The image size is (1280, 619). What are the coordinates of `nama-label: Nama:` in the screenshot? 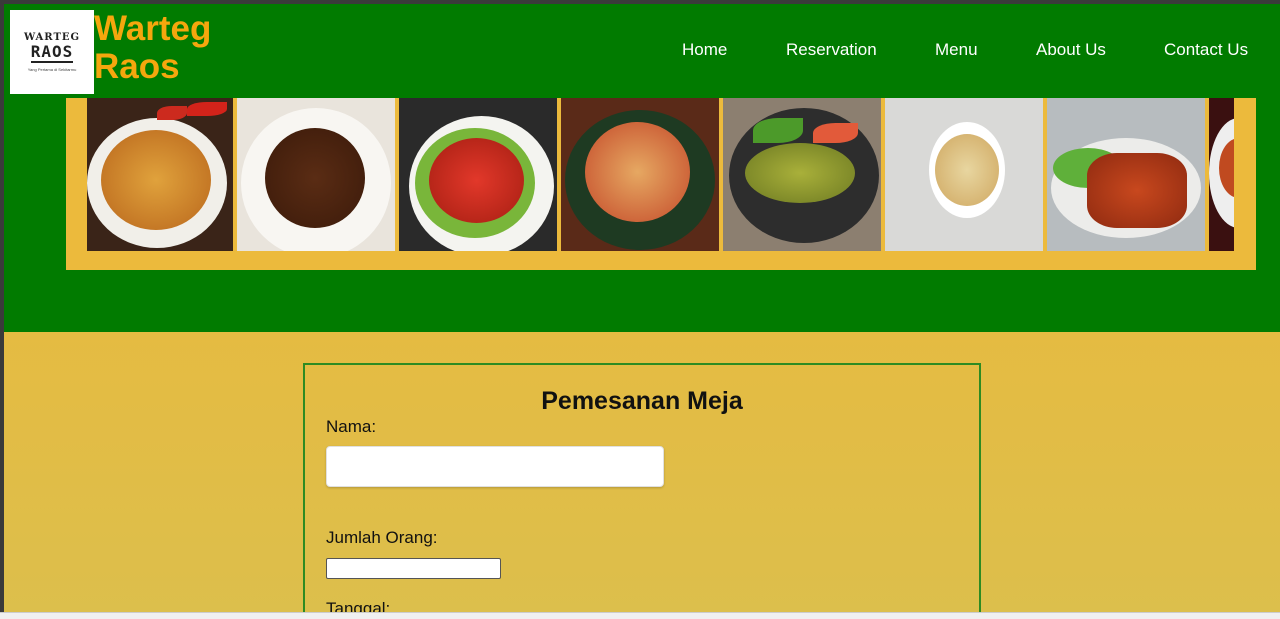 It's located at (351, 426).